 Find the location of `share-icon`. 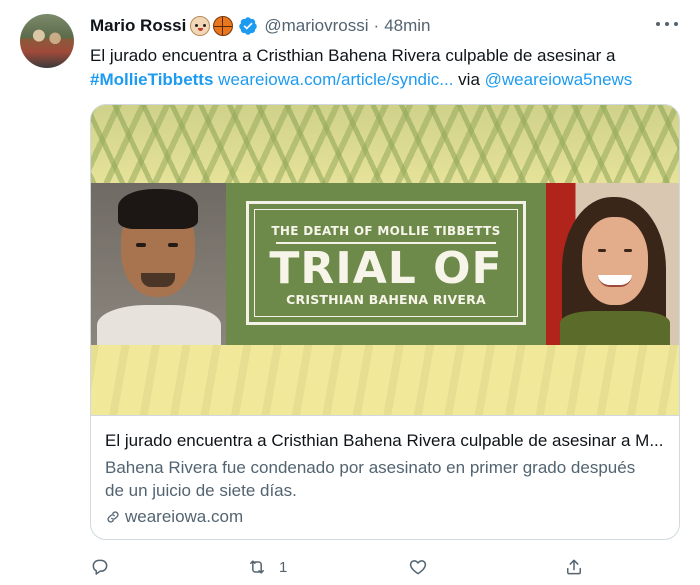

share-icon is located at coordinates (574, 567).